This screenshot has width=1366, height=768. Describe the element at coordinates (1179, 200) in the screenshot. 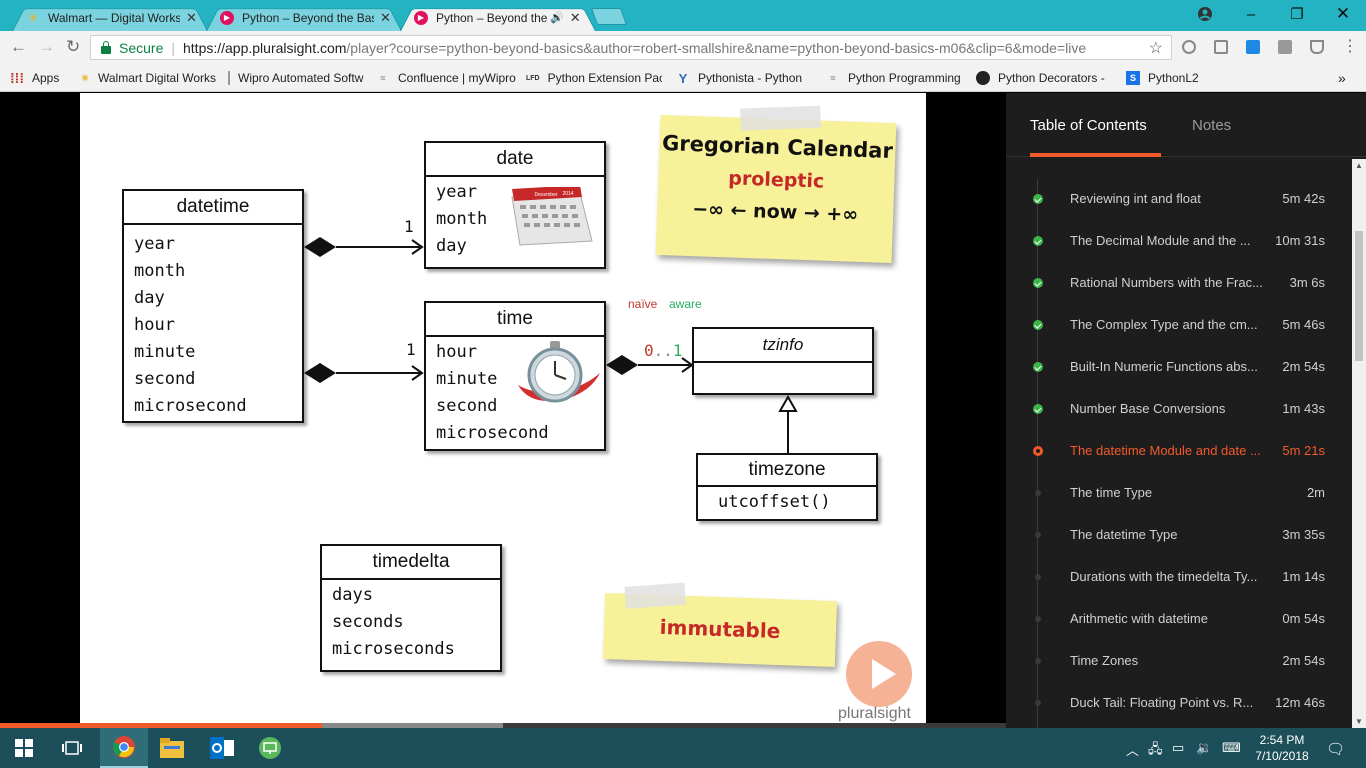

I see `toc-item: Reviewing int and float 5m 42s` at that location.